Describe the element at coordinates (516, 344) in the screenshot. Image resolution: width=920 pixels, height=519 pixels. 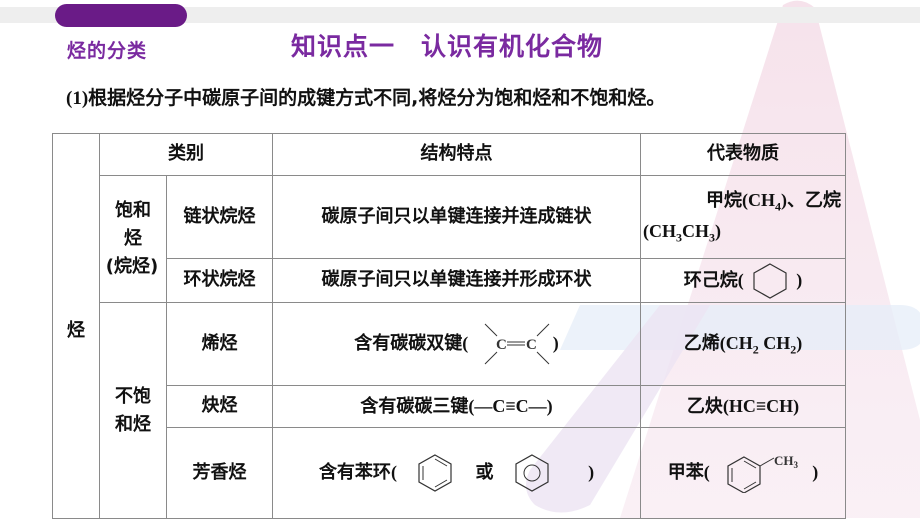
I see `carbon-double-bond-icon: C C` at that location.